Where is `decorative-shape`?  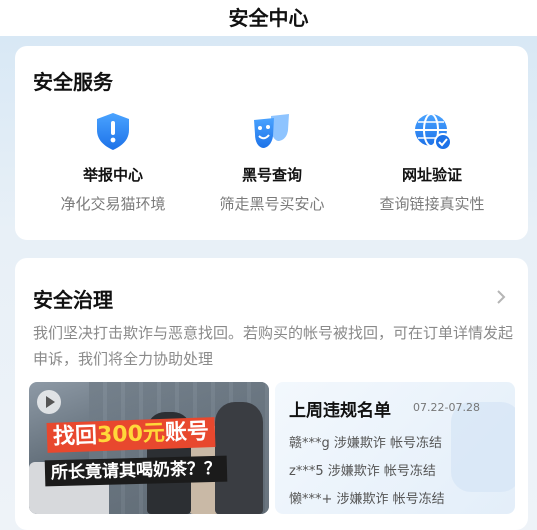 decorative-shape is located at coordinates (483, 447).